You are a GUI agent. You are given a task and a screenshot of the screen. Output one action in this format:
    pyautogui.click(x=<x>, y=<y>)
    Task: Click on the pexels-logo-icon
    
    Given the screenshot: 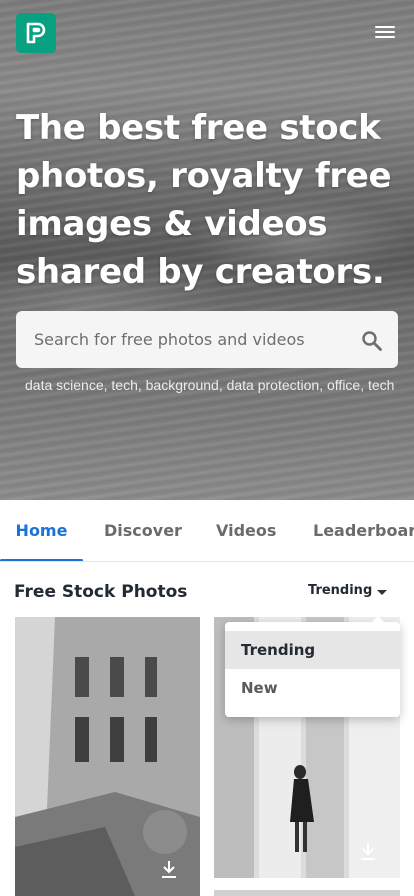 What is the action you would take?
    pyautogui.click(x=36, y=33)
    